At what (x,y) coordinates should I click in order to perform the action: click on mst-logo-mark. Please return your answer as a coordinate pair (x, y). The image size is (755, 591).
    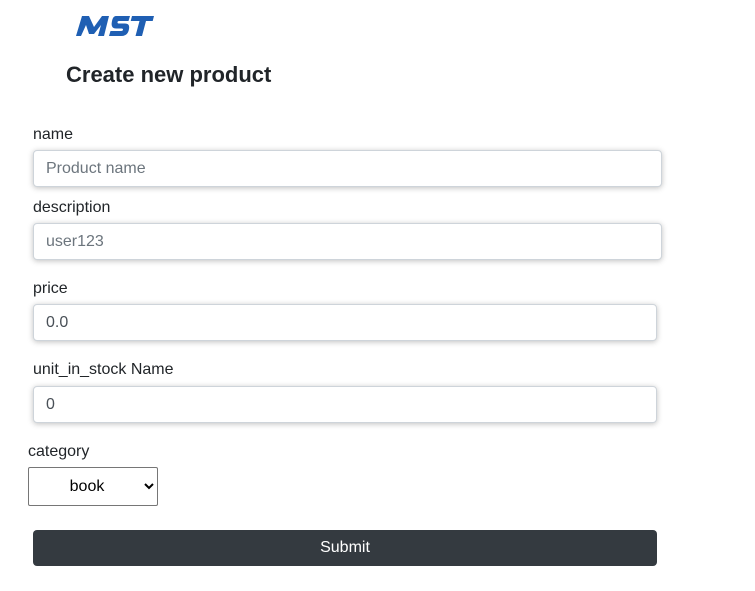
    Looking at the image, I should click on (115, 26).